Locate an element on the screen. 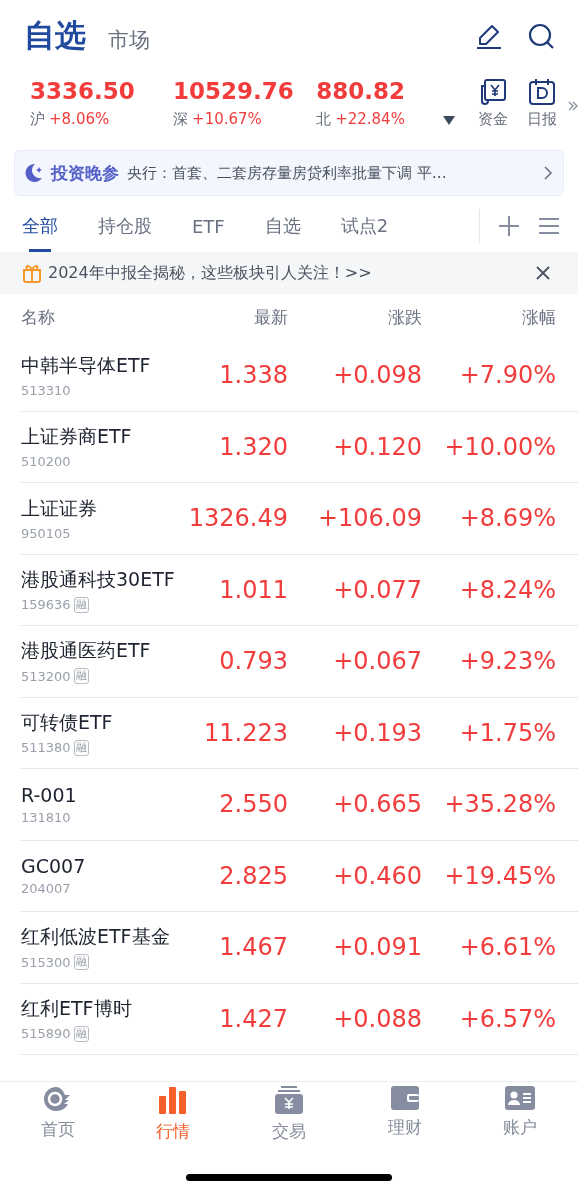  group-tab: 持仓股 is located at coordinates (125, 226).